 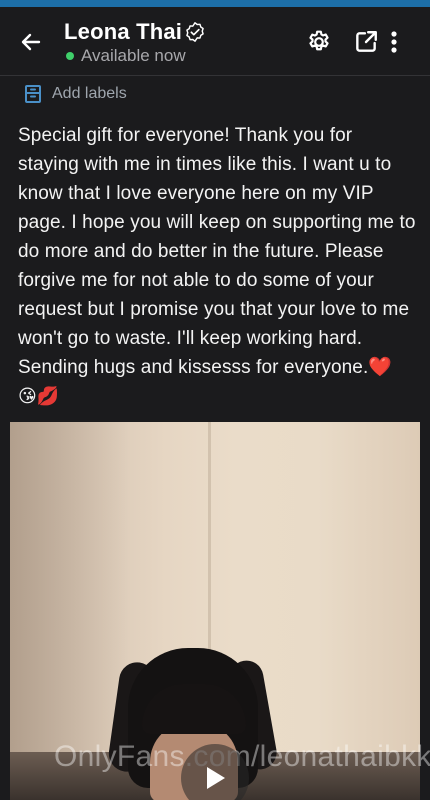 What do you see at coordinates (215, 41) in the screenshot?
I see `chat-header: Leona Thai Available now` at bounding box center [215, 41].